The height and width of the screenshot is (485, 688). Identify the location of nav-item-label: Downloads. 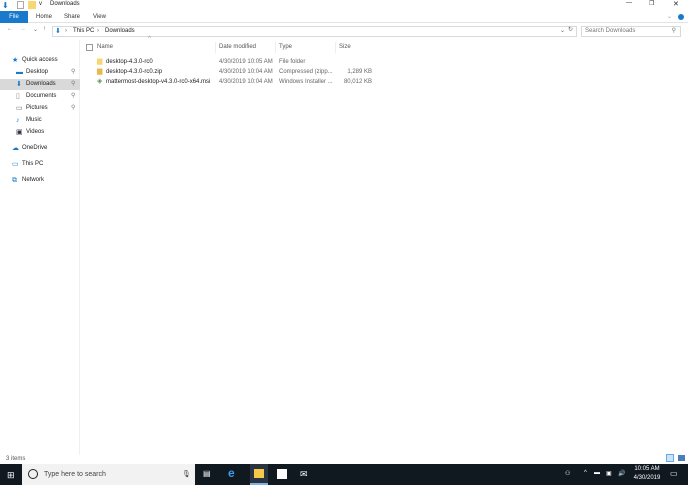
(41, 84).